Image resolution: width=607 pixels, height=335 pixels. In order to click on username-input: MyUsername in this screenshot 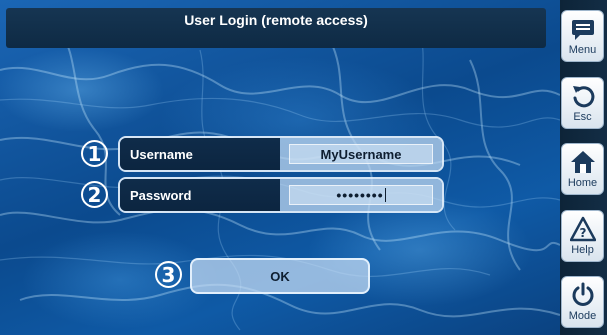, I will do `click(361, 154)`.